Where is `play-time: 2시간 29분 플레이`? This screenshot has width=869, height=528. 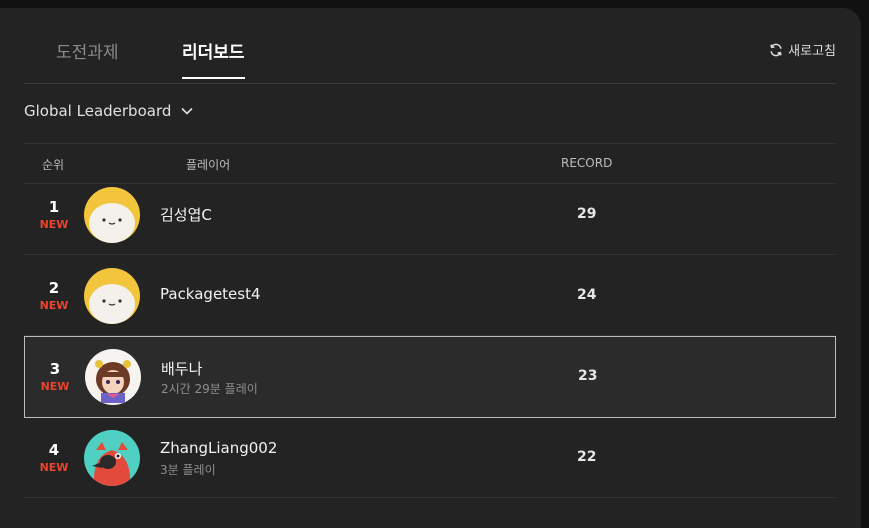
play-time: 2시간 29분 플레이 is located at coordinates (209, 389).